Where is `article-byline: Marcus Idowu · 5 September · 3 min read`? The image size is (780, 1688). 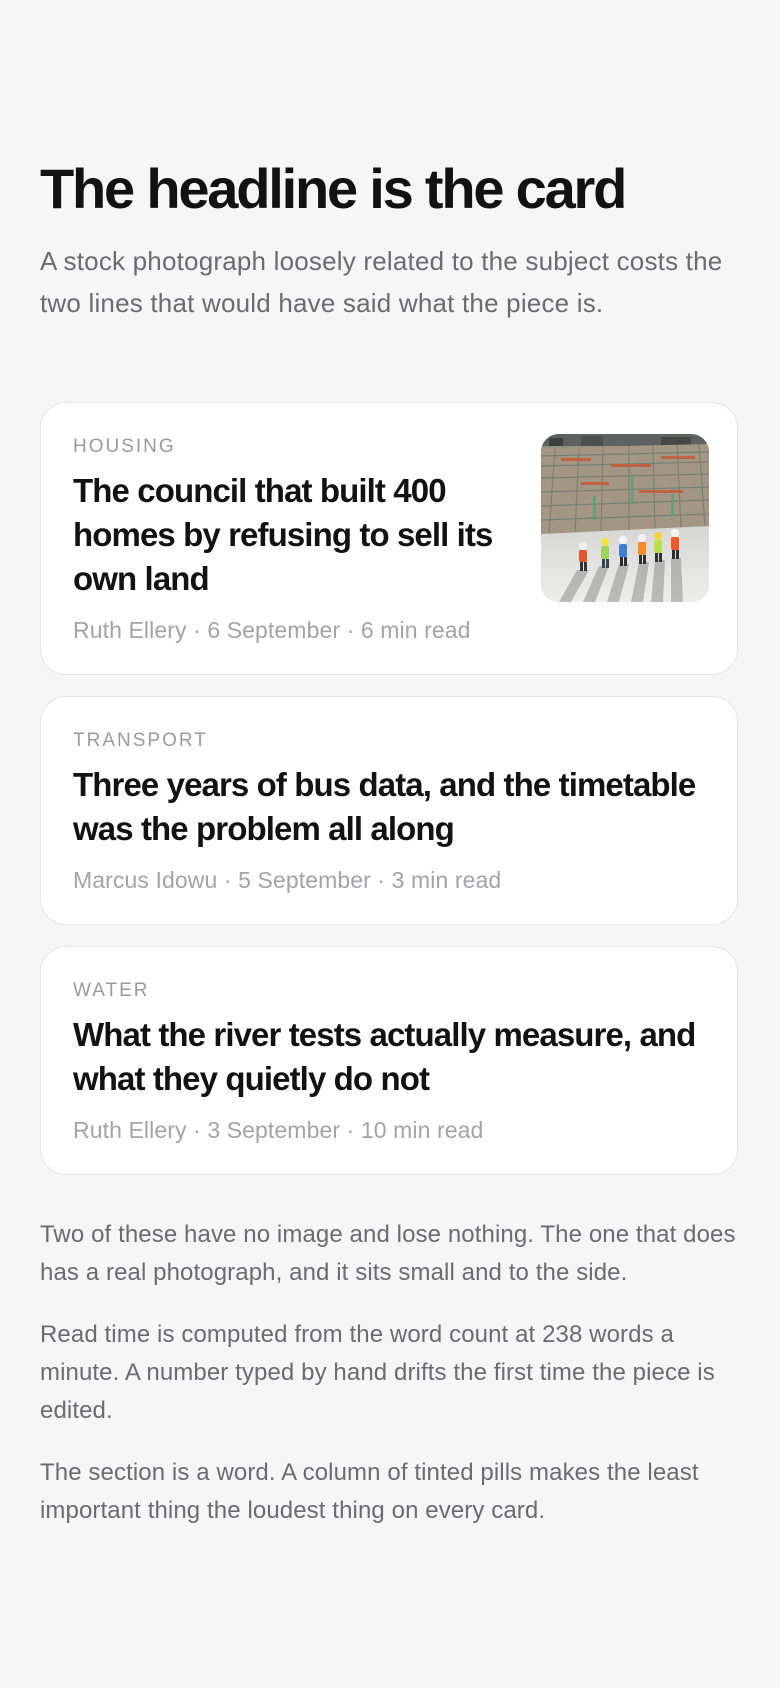
article-byline: Marcus Idowu · 5 September · 3 min read is located at coordinates (287, 880).